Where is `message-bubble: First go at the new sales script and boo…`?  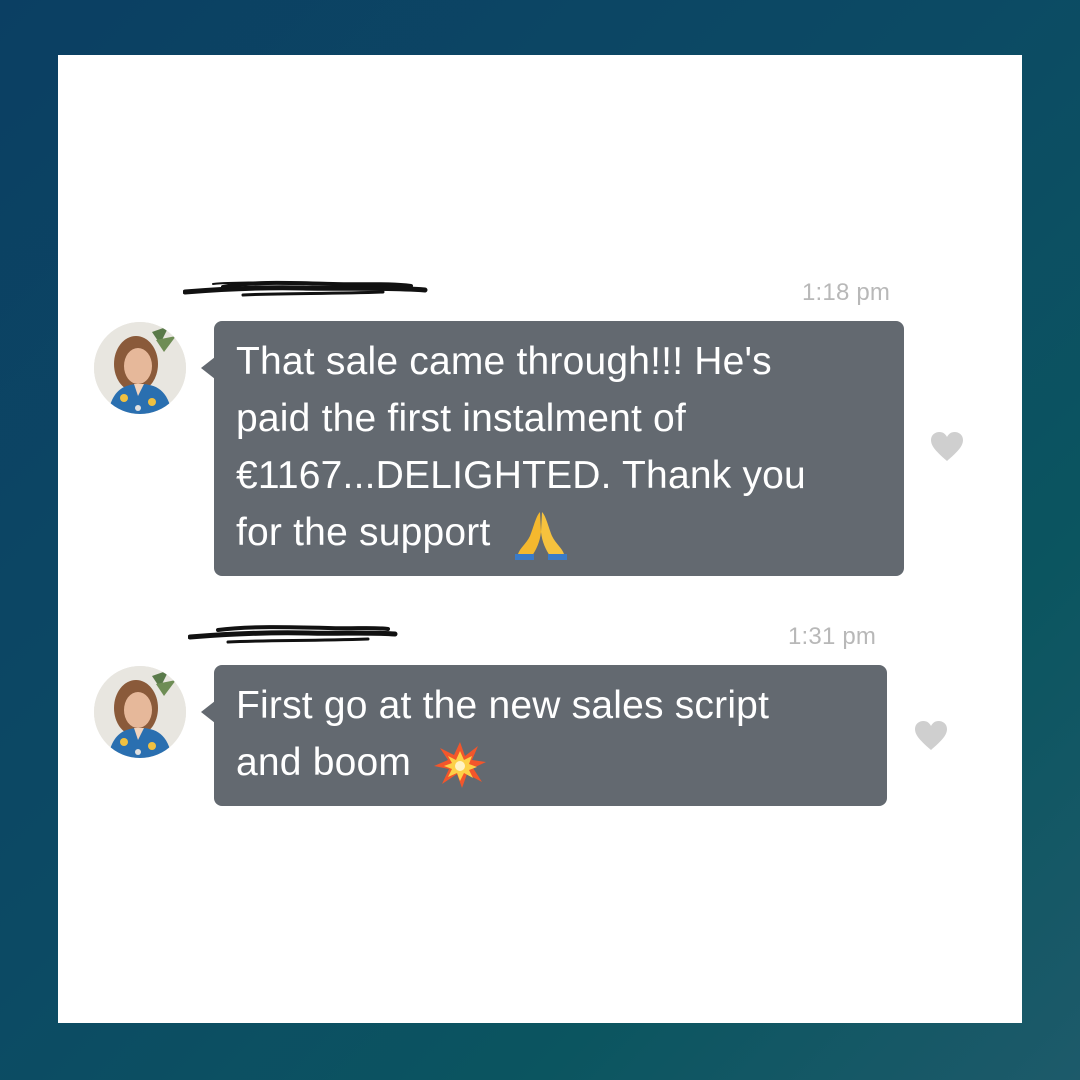
message-bubble: First go at the new sales script and boo… is located at coordinates (544, 735).